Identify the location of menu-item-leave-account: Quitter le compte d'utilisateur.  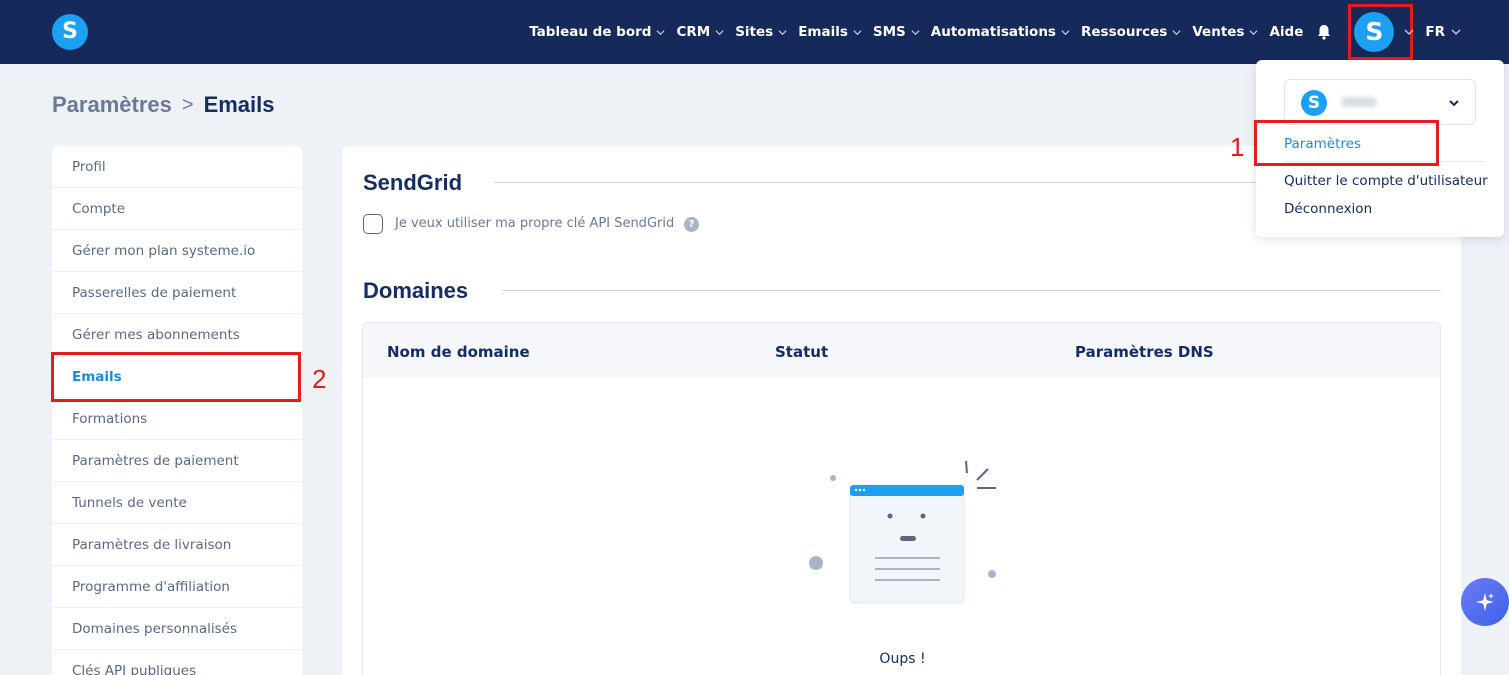
(1386, 181).